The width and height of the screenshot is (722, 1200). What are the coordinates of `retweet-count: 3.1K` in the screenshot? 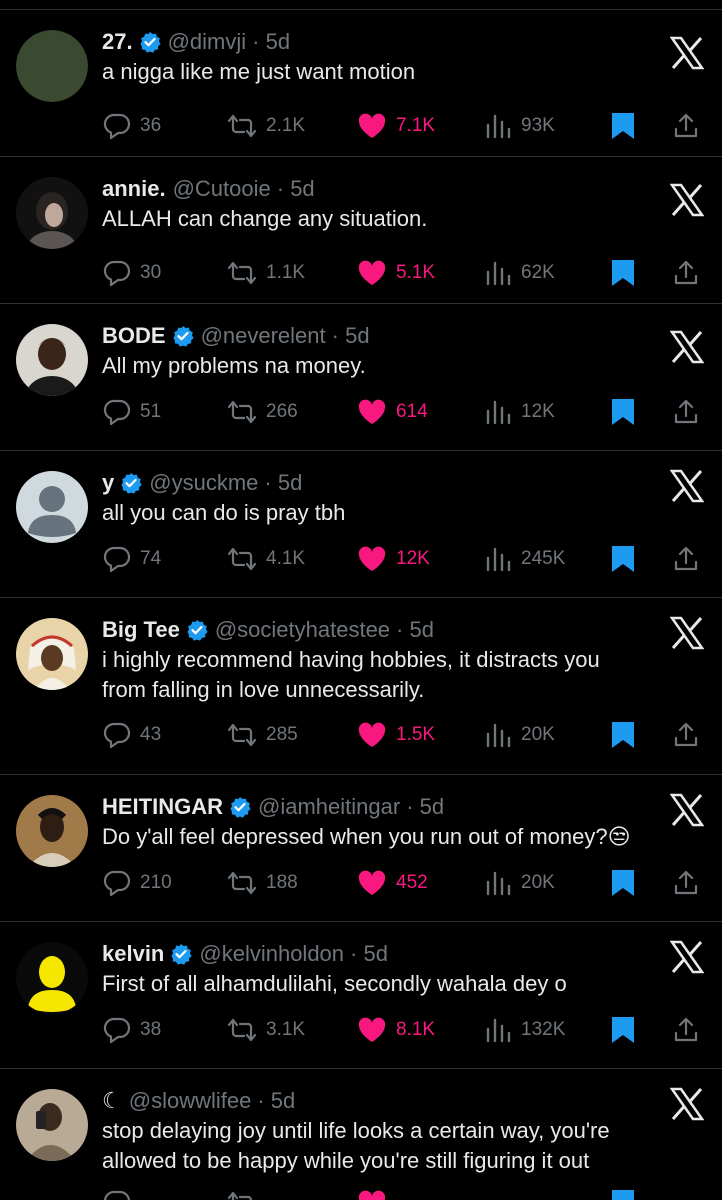 It's located at (286, 1029).